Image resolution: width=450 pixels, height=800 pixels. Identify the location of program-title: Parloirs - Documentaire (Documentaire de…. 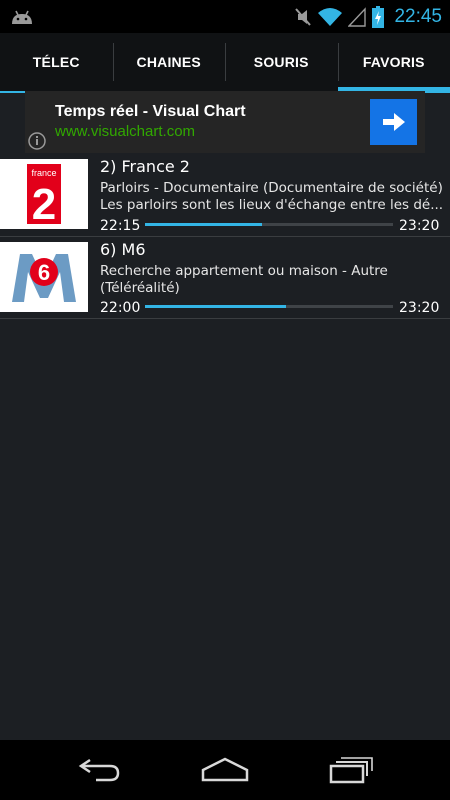
(271, 188).